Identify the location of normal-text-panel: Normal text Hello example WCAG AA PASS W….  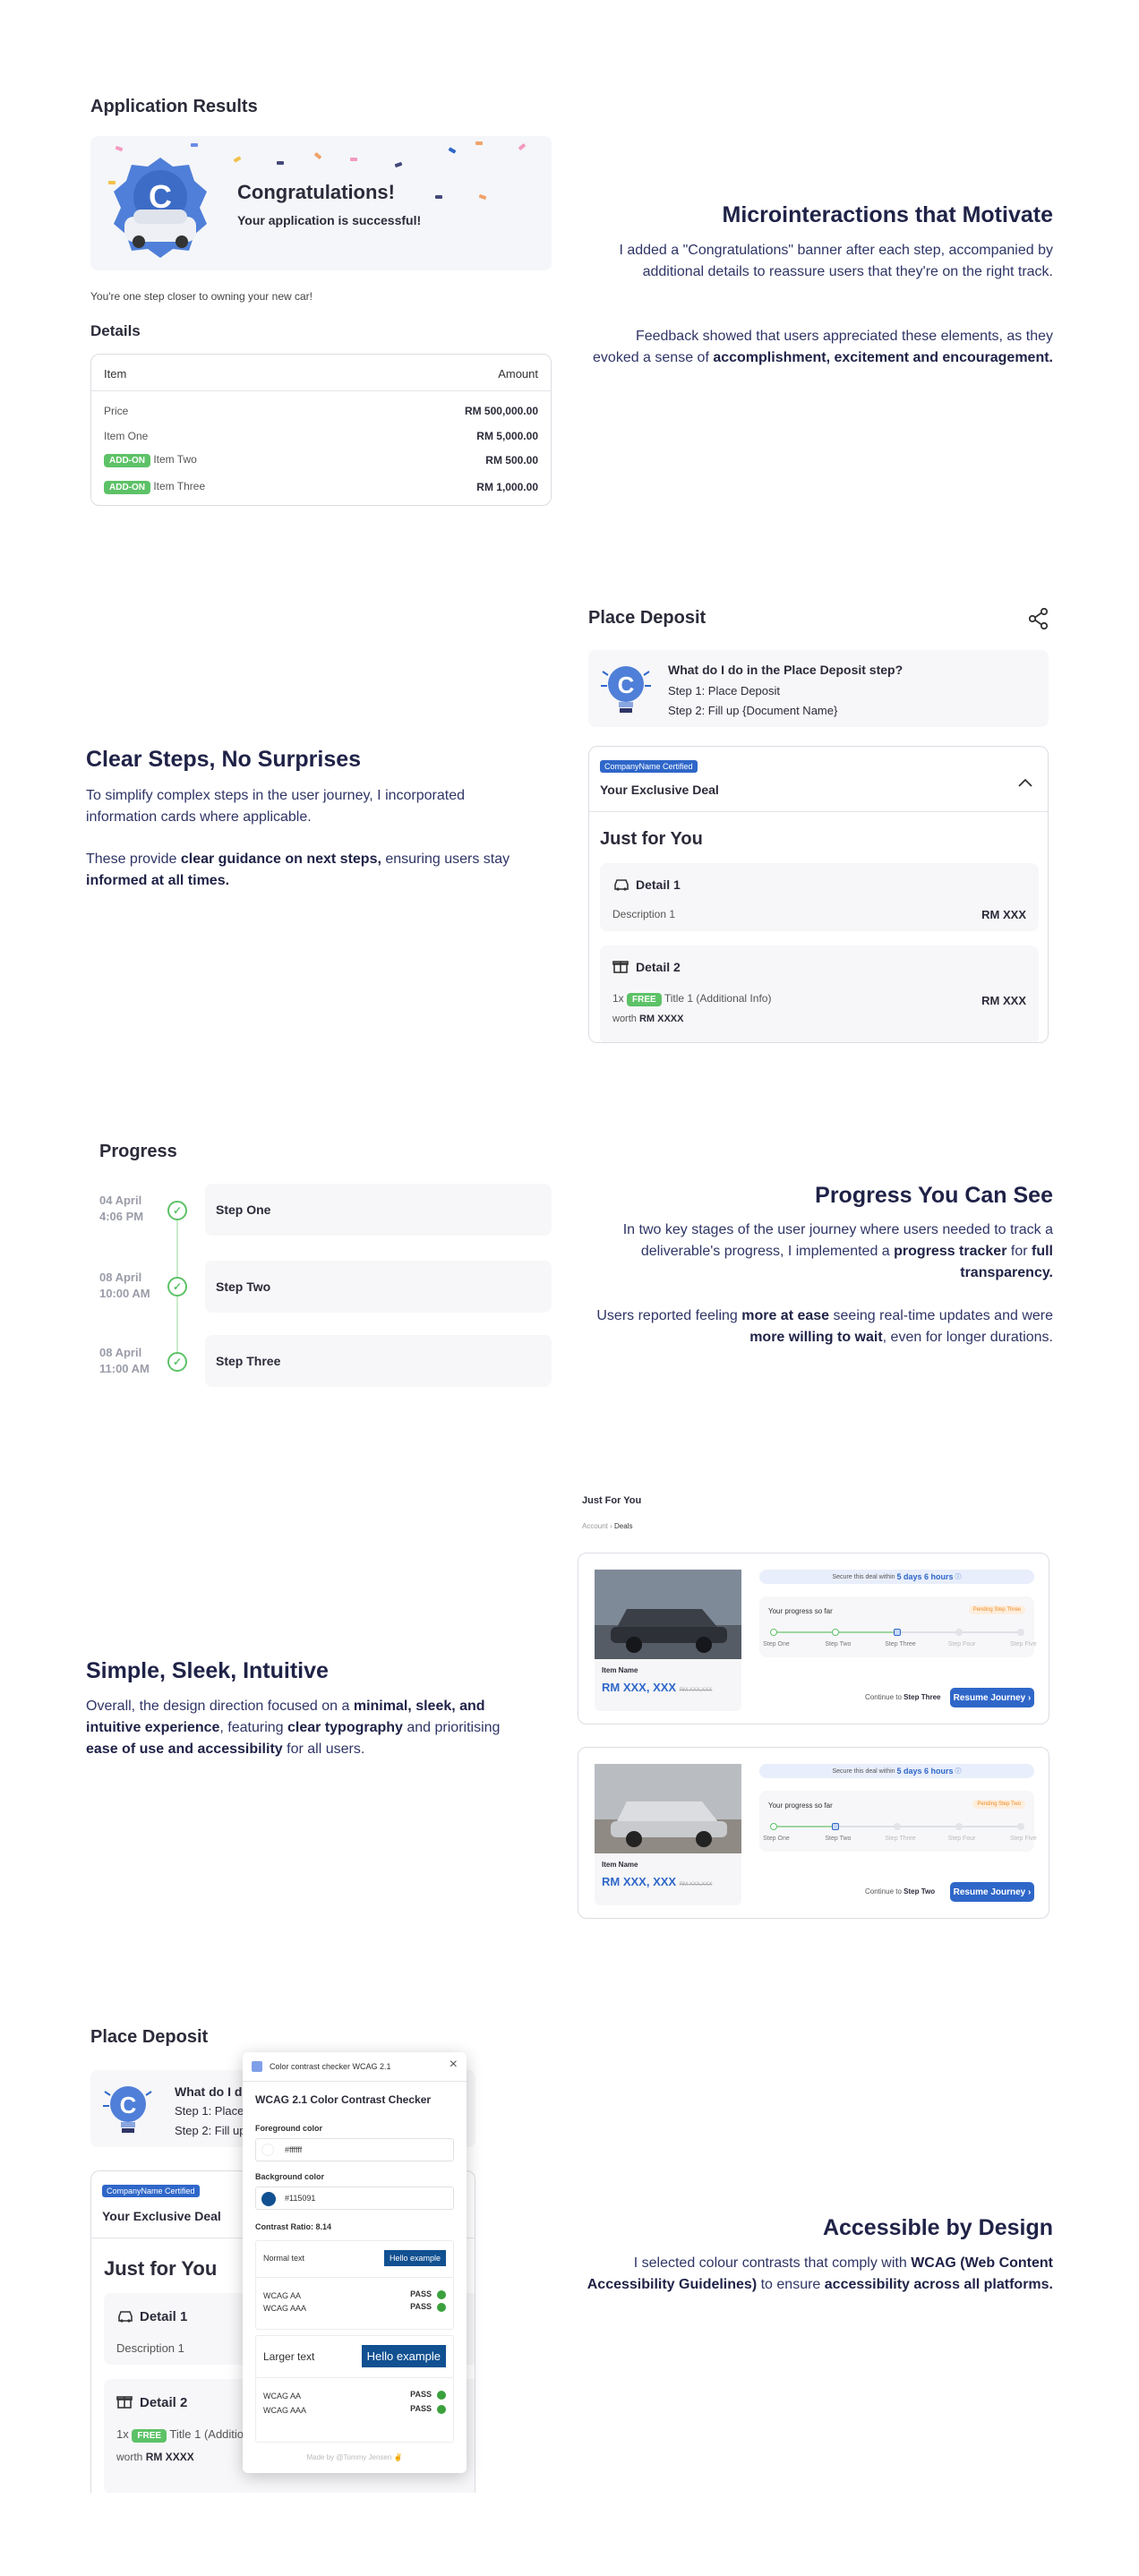
(355, 2285).